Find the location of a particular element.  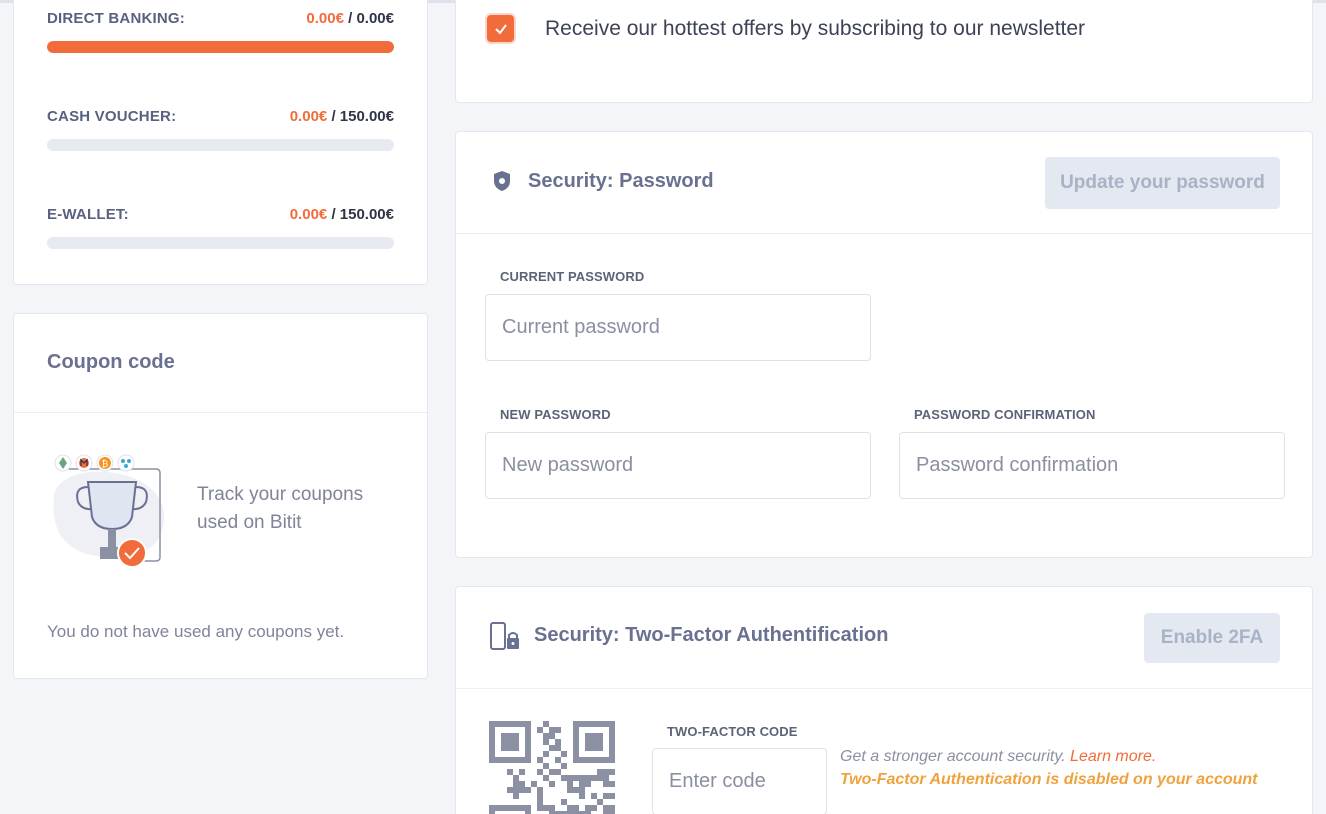

coupon-empty-text: You do not have used any coupons yet. is located at coordinates (196, 631).